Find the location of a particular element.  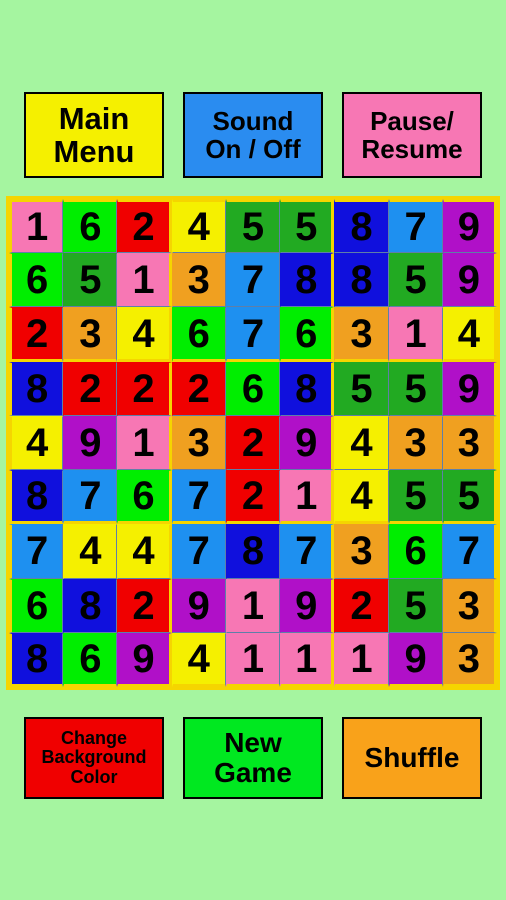

grid-cell-r2c9: 9 is located at coordinates (469, 280).